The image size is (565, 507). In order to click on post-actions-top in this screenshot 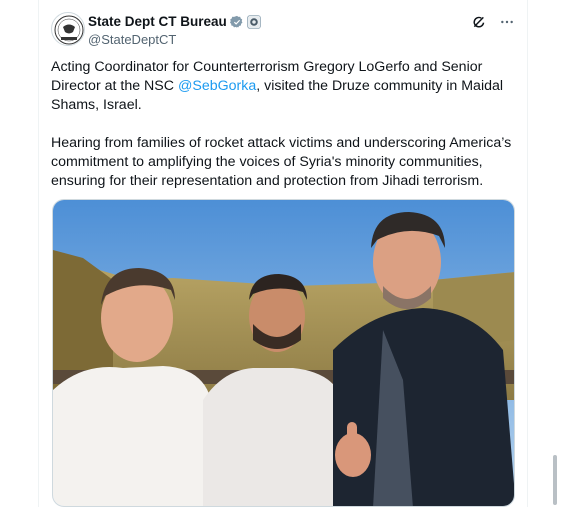, I will do `click(493, 22)`.